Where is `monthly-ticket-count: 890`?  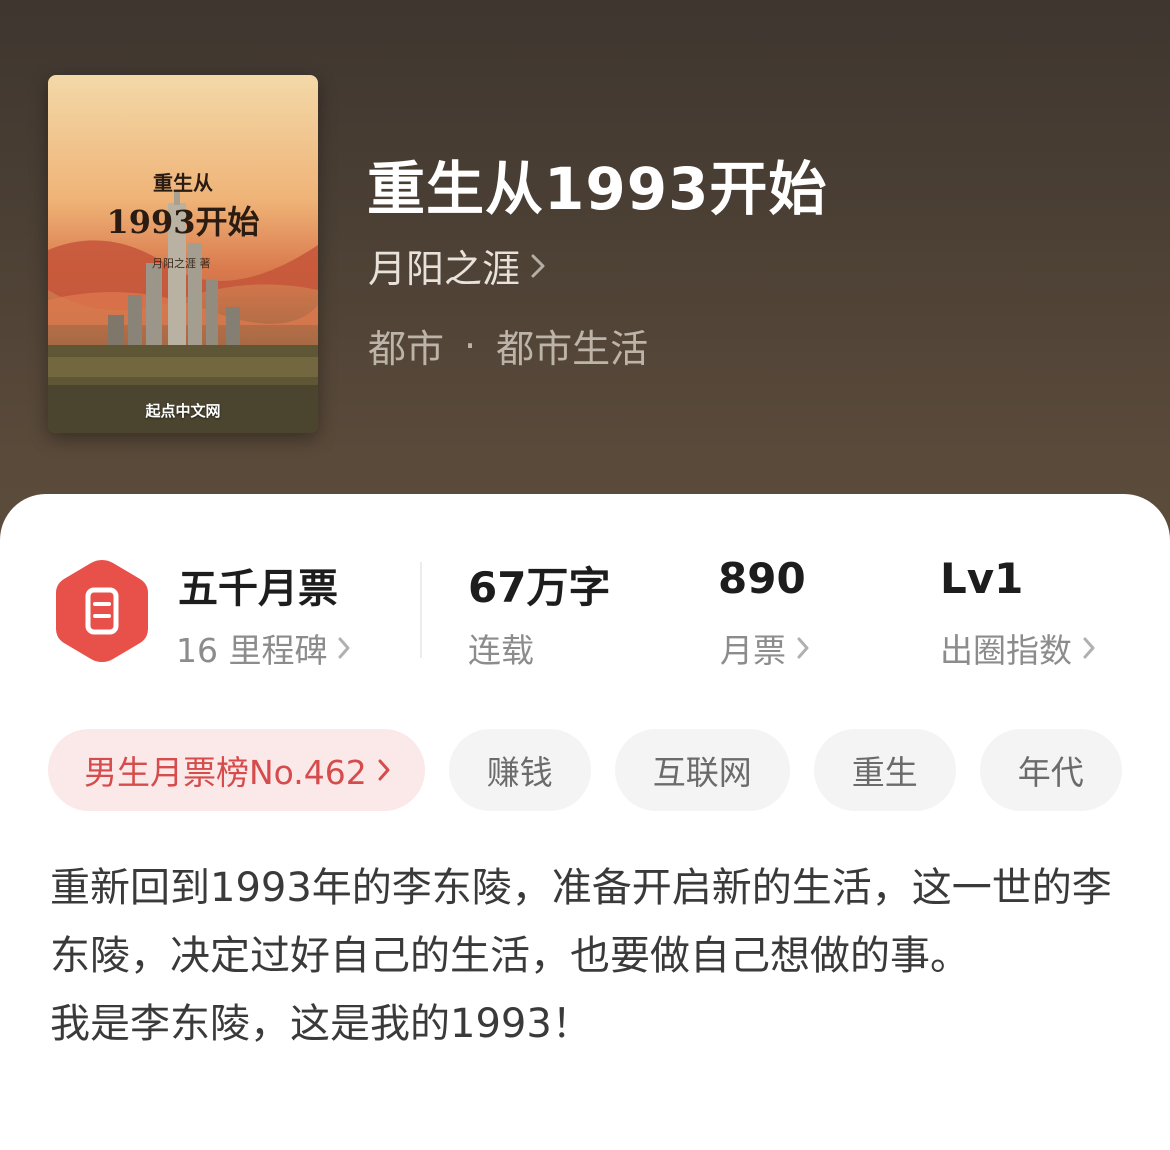
monthly-ticket-count: 890 is located at coordinates (762, 578).